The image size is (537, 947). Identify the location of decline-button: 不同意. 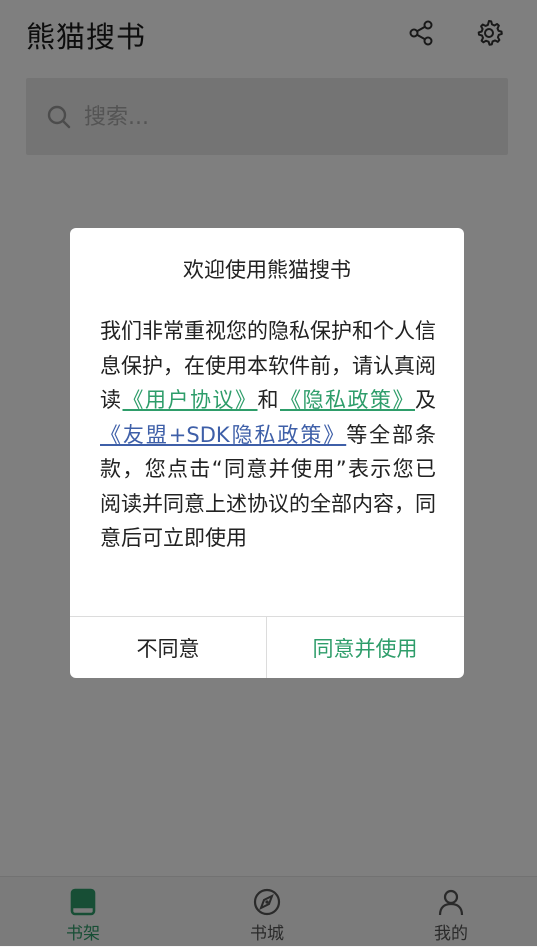
(168, 647).